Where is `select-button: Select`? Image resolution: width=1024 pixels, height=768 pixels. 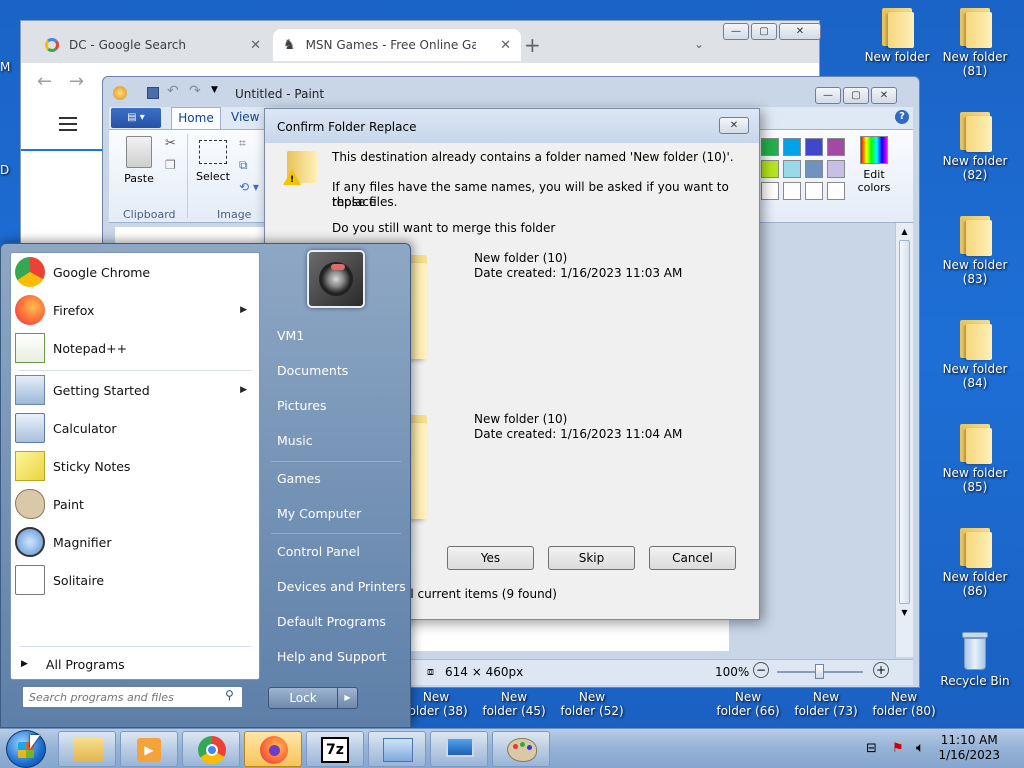 select-button: Select is located at coordinates (213, 161).